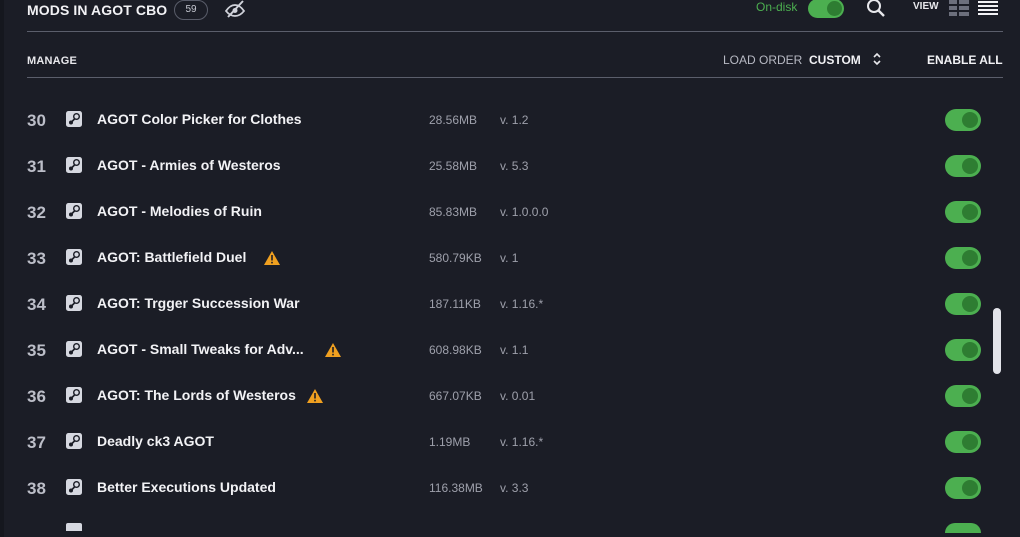  I want to click on load-order-number: 37, so click(36, 442).